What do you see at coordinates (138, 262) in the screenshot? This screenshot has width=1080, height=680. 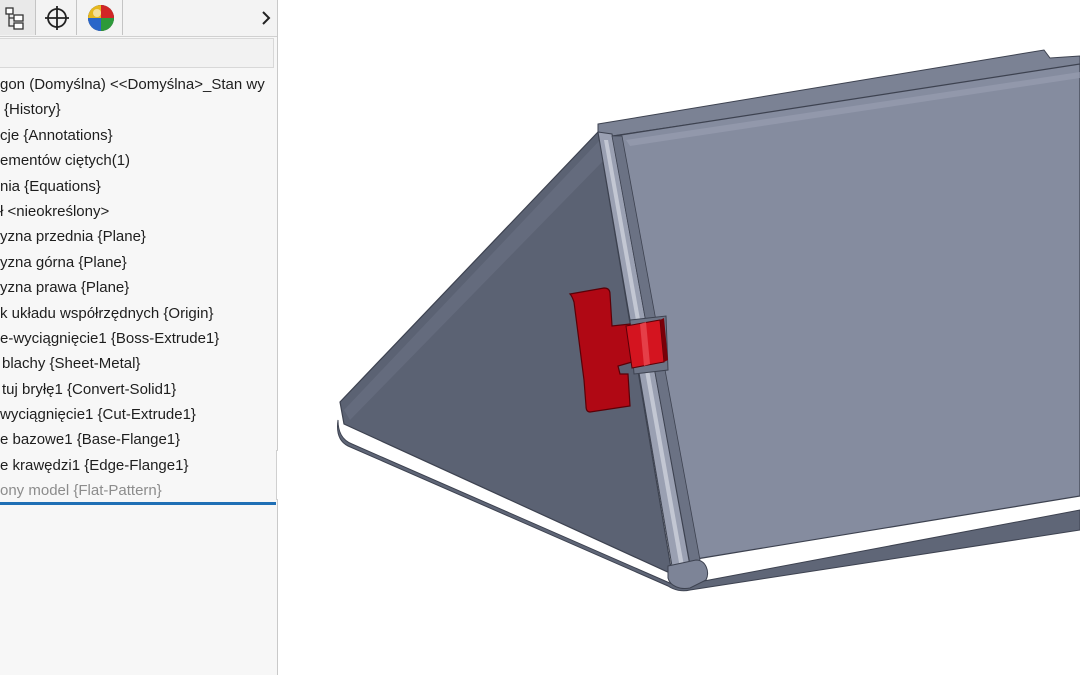 I see `tree-item-top-plane: yzna górna {Plane}` at bounding box center [138, 262].